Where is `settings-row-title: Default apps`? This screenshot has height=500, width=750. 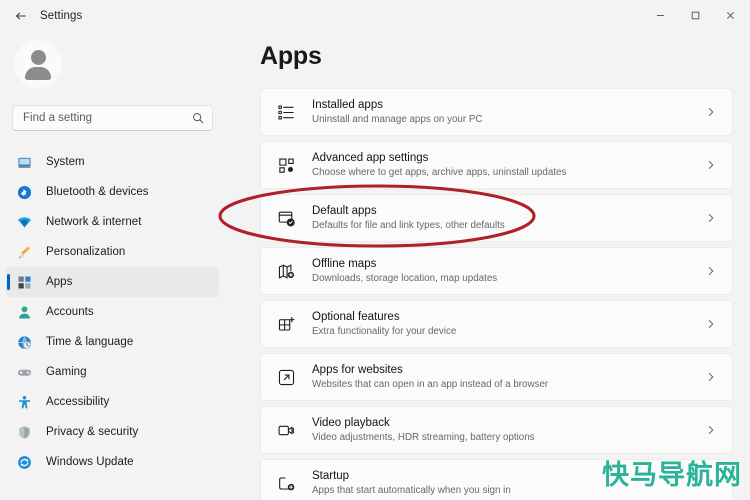
settings-row-title: Default apps is located at coordinates (344, 211).